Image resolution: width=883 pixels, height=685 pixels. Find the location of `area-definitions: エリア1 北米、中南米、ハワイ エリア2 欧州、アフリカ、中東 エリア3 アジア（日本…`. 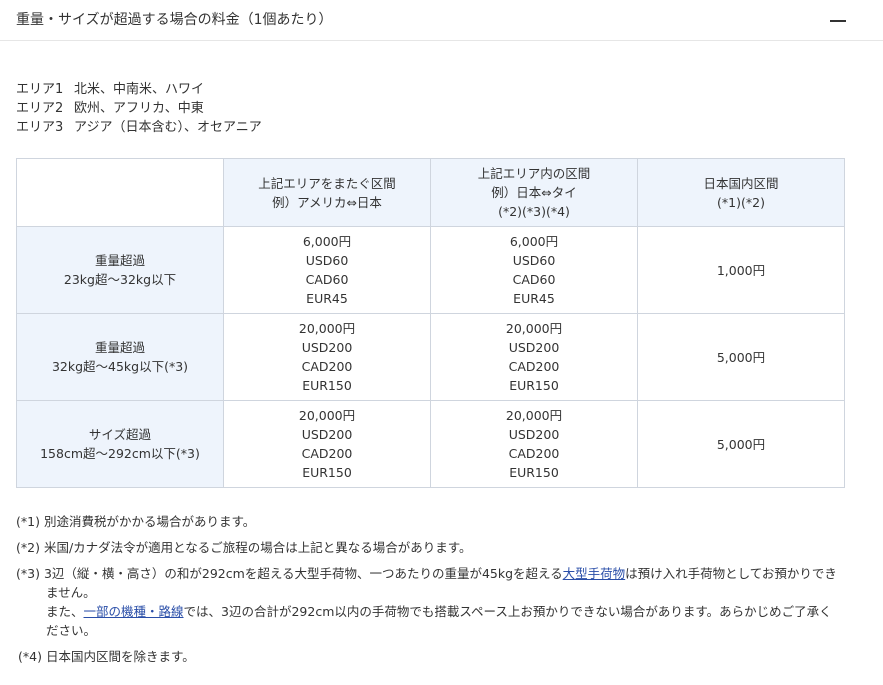

area-definitions: エリア1 北米、中南米、ハワイ エリア2 欧州、アフリカ、中東 エリア3 アジア（日本… is located at coordinates (139, 108).